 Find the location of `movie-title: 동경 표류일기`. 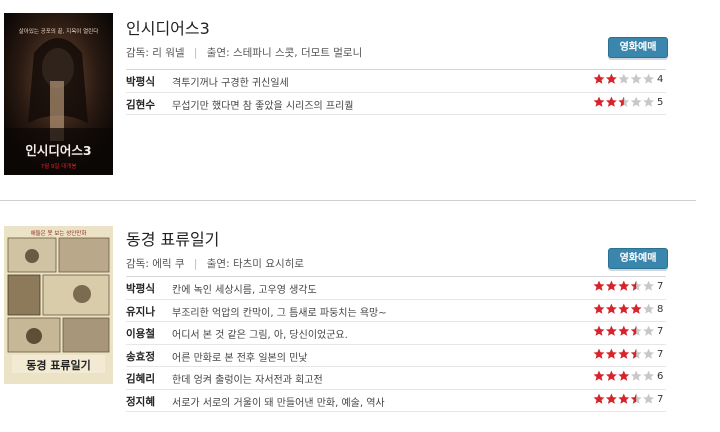

movie-title: 동경 표류일기 is located at coordinates (172, 238).